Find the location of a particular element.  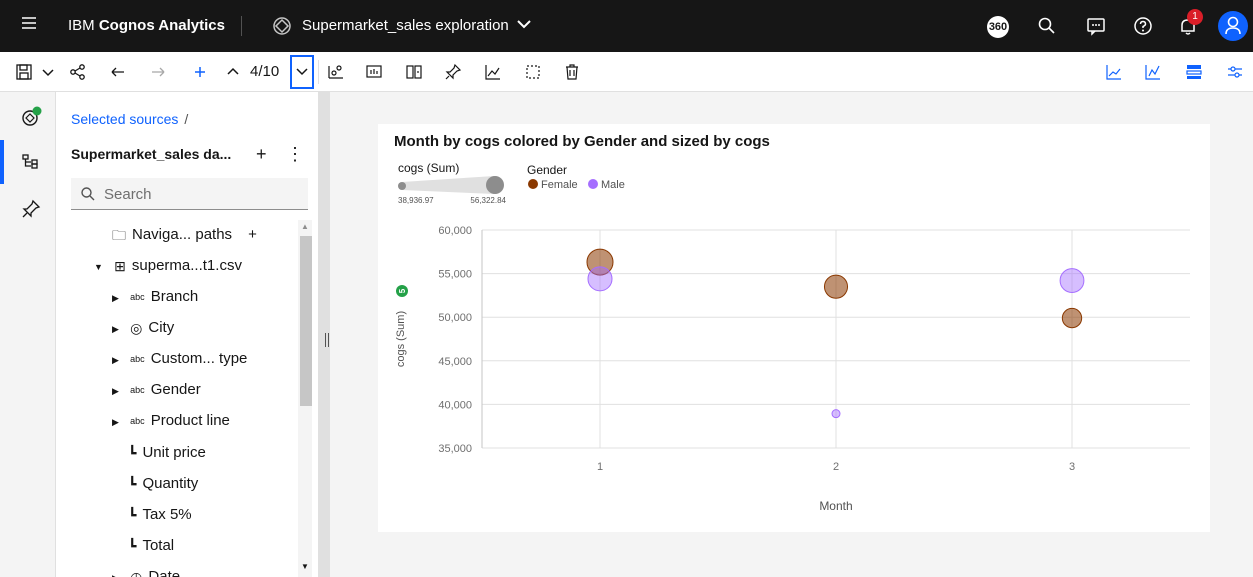

tree-item-tax: ┗ Tax 5% is located at coordinates (160, 515).